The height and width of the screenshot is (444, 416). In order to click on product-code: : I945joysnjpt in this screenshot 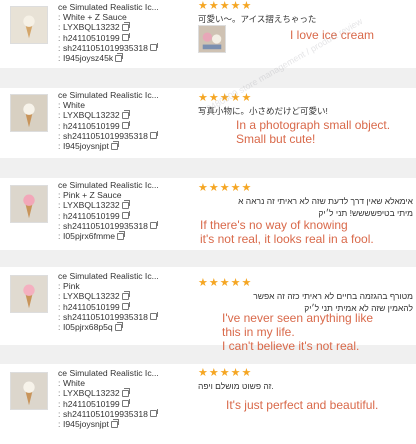, I will do `click(125, 424)`.